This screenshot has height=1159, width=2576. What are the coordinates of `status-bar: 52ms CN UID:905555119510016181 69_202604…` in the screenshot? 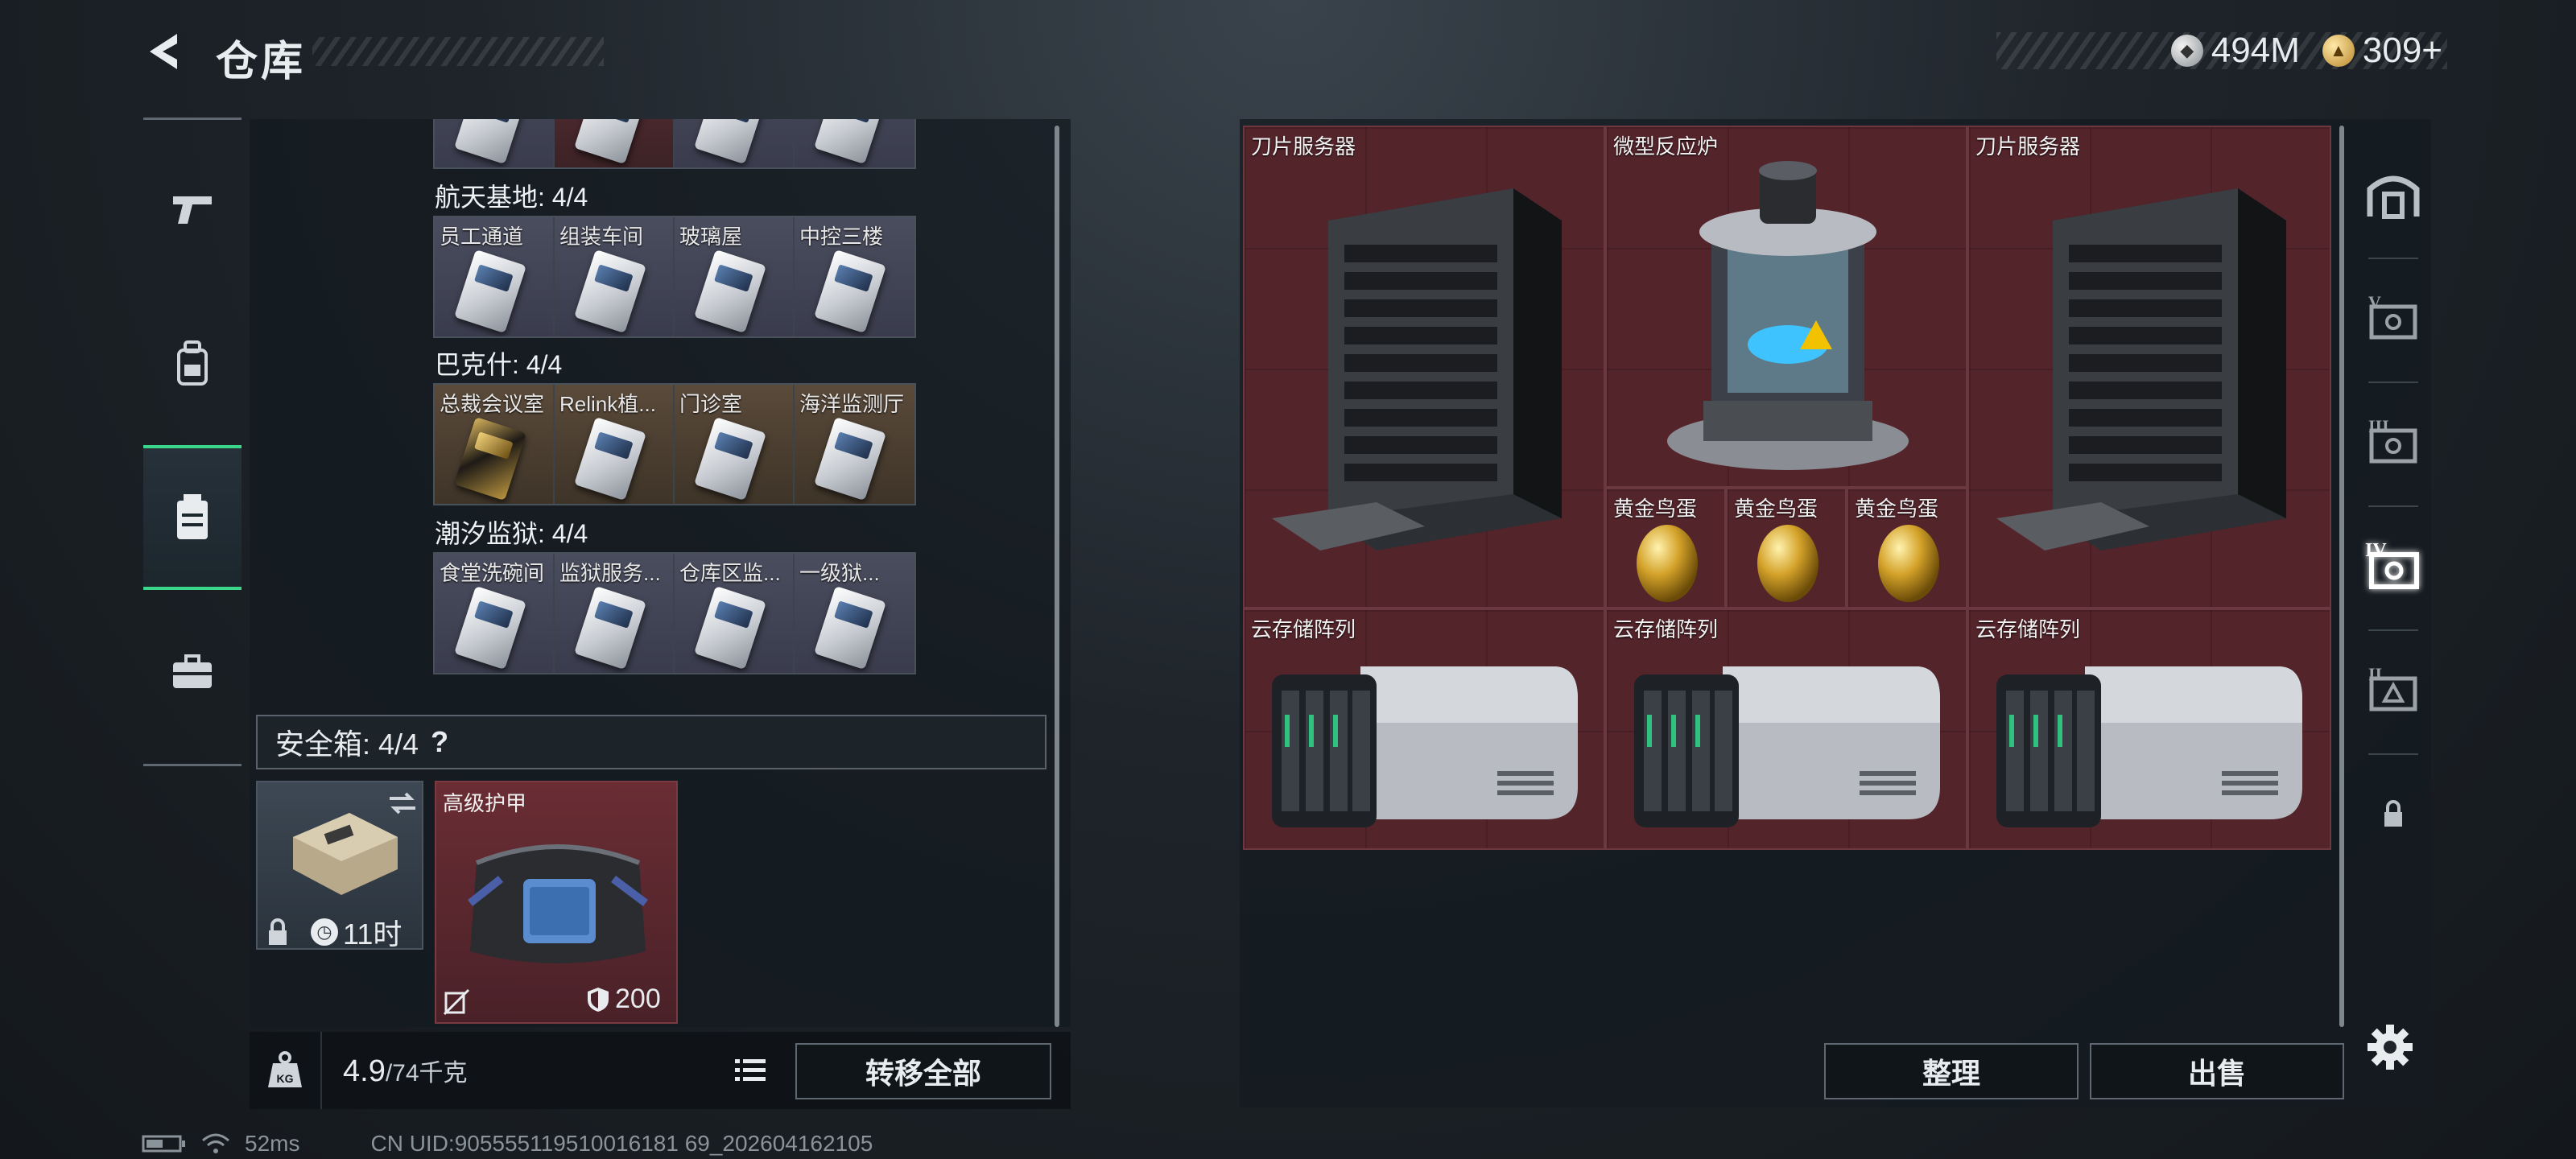 It's located at (507, 1143).